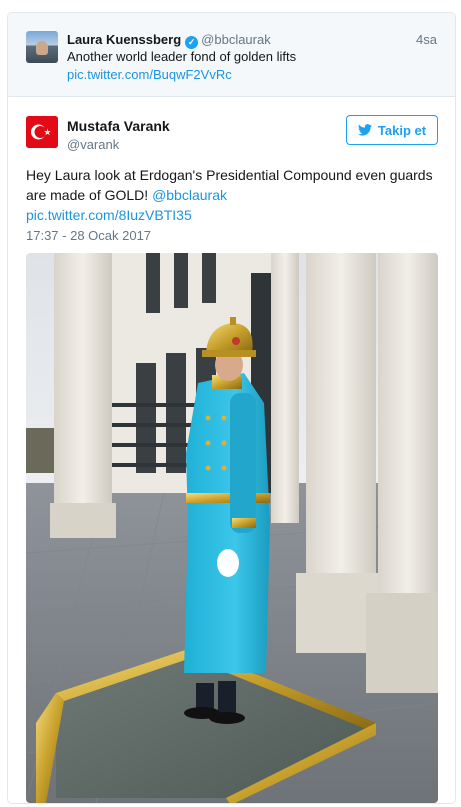 The width and height of the screenshot is (461, 807). What do you see at coordinates (402, 130) in the screenshot?
I see `follow-button-label: Takip et` at bounding box center [402, 130].